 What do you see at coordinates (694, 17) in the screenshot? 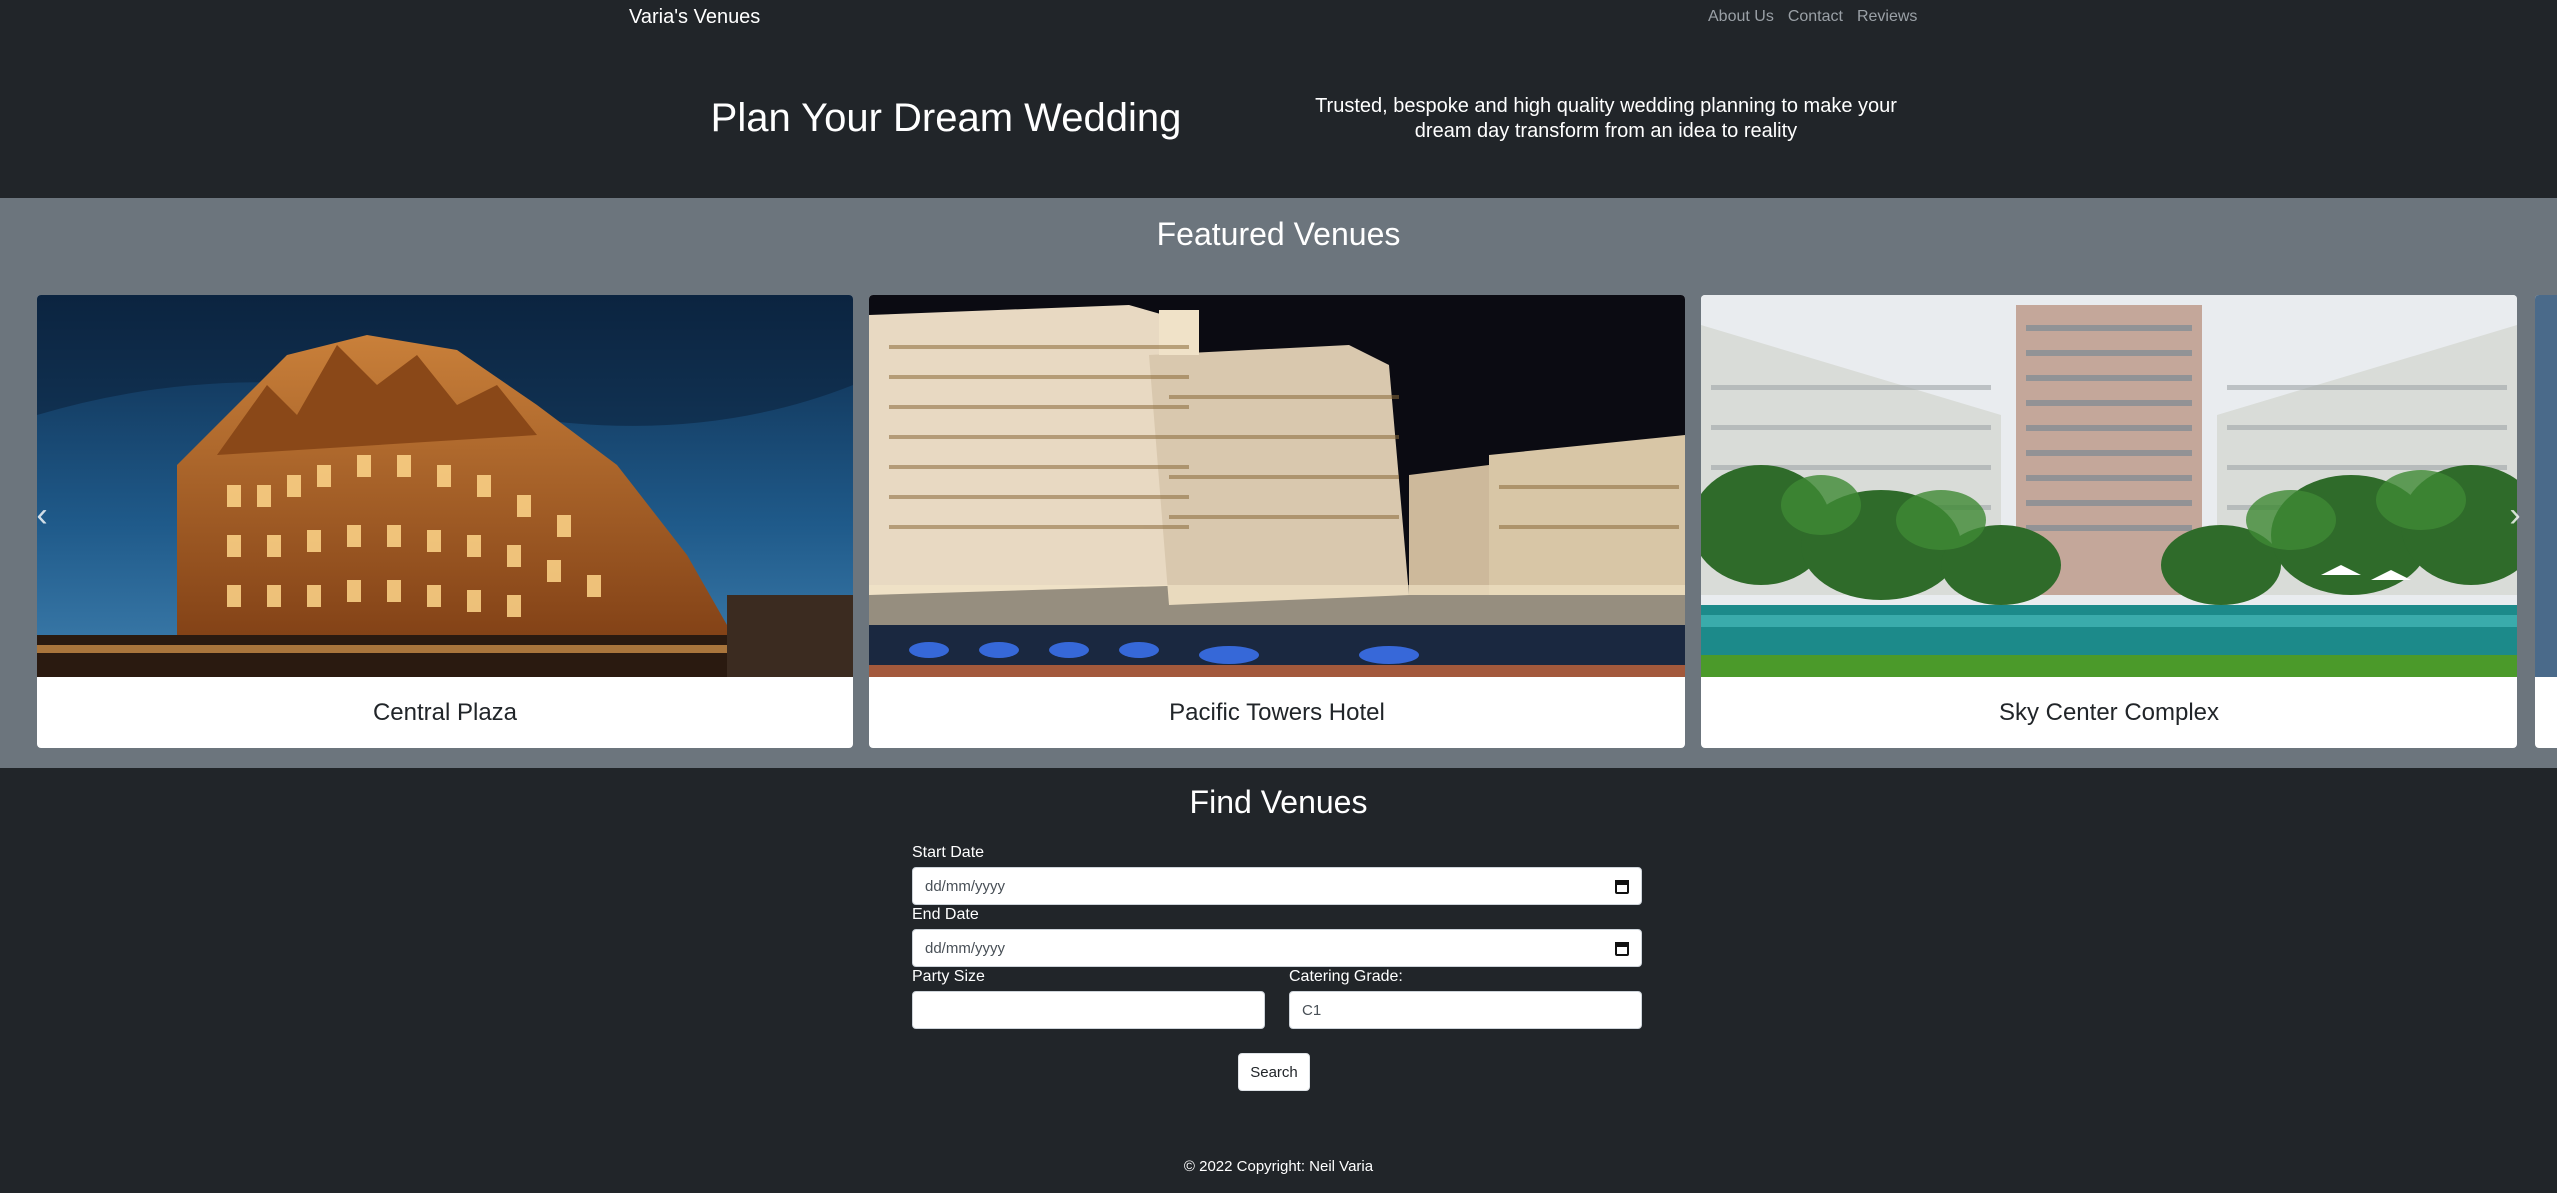
I see `brand-link: Varia's Venues` at bounding box center [694, 17].